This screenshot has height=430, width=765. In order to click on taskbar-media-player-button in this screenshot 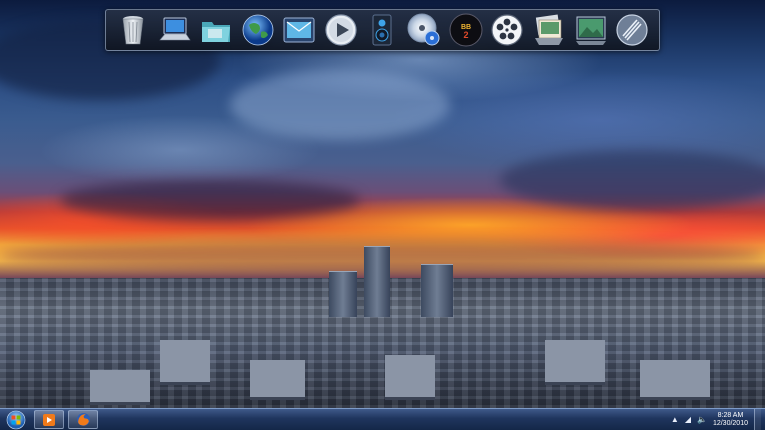, I will do `click(49, 419)`.